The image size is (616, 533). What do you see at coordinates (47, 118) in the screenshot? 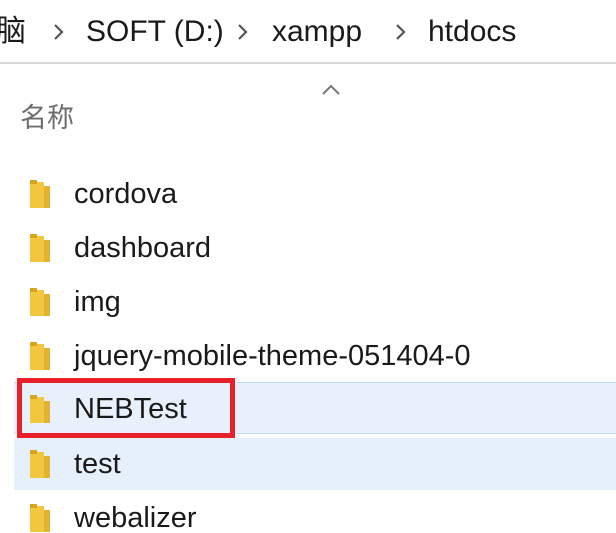
I see `column-header-name: 名称` at bounding box center [47, 118].